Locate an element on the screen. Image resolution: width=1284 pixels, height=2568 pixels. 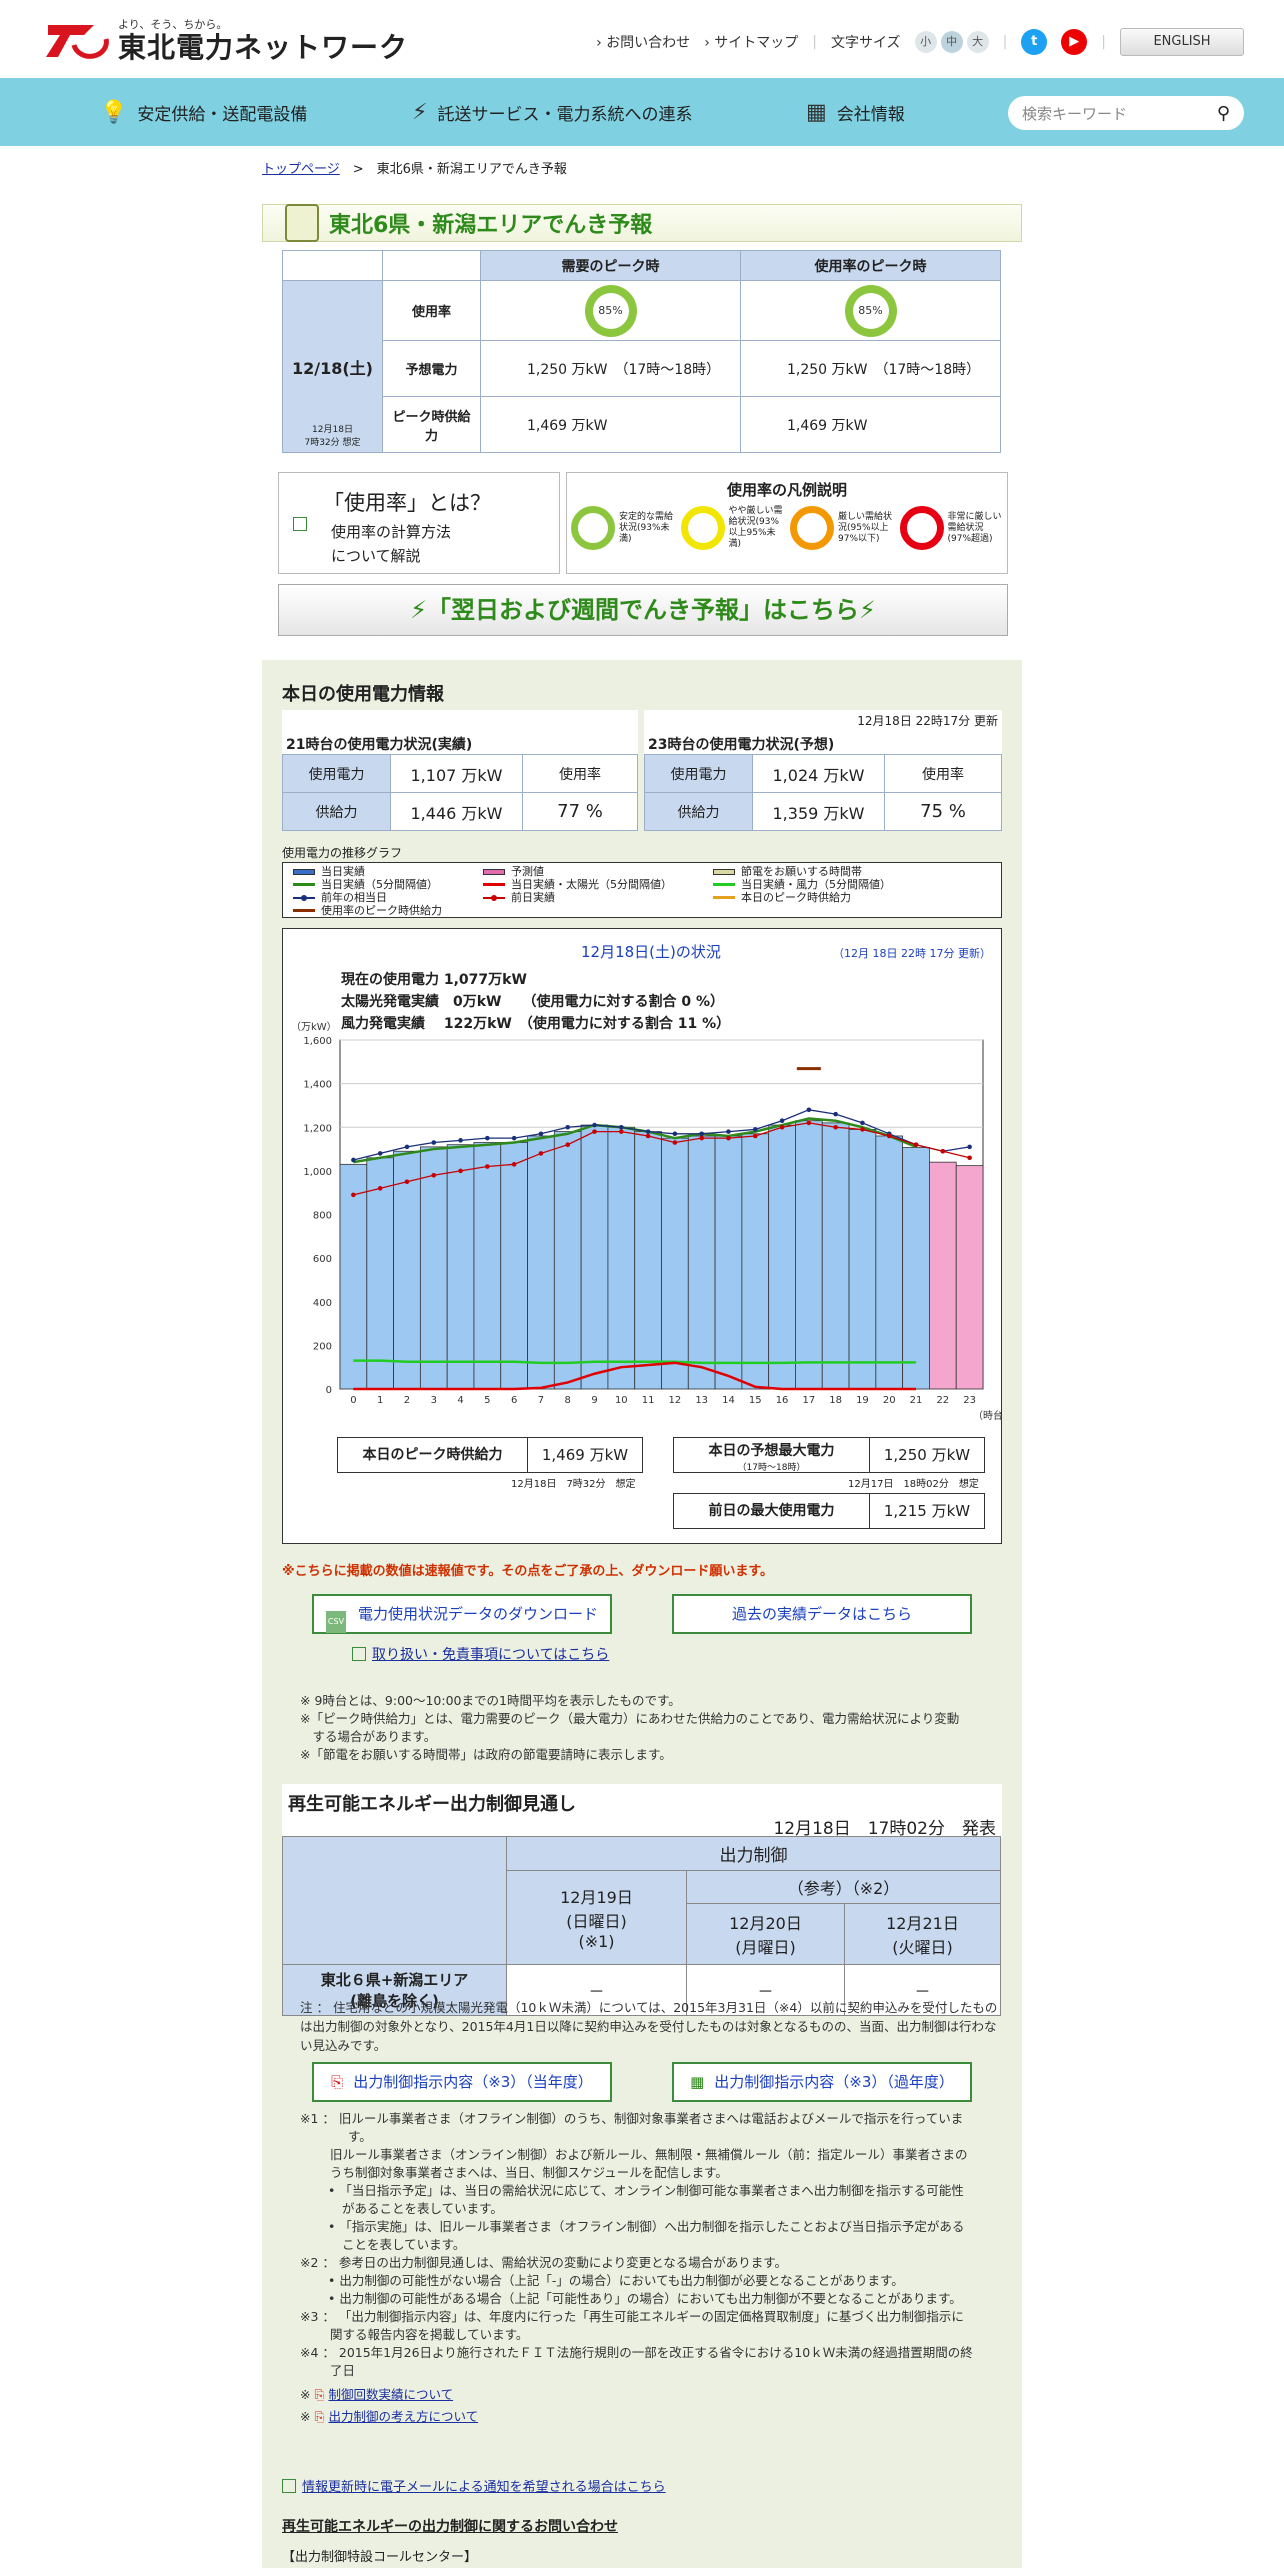
nav-company: ▦ 会社情報 is located at coordinates (855, 112).